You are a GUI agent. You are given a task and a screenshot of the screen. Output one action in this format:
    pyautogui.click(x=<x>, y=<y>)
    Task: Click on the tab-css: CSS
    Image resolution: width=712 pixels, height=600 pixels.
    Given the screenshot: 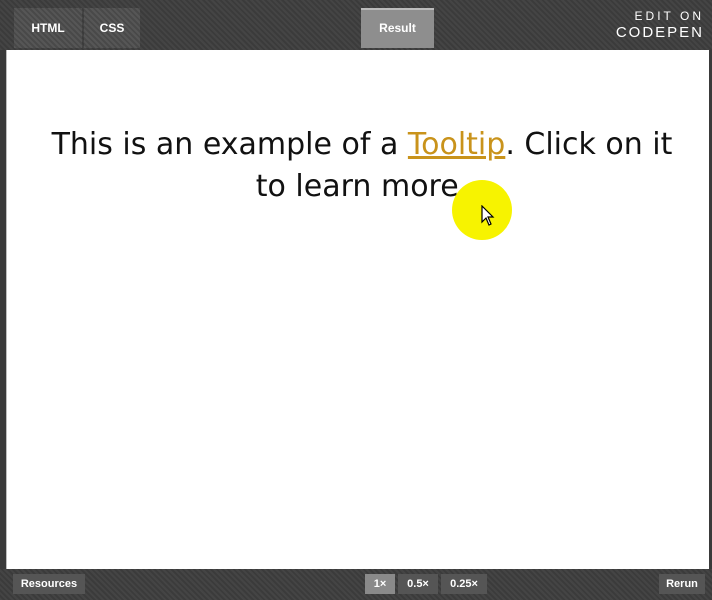 What is the action you would take?
    pyautogui.click(x=112, y=28)
    